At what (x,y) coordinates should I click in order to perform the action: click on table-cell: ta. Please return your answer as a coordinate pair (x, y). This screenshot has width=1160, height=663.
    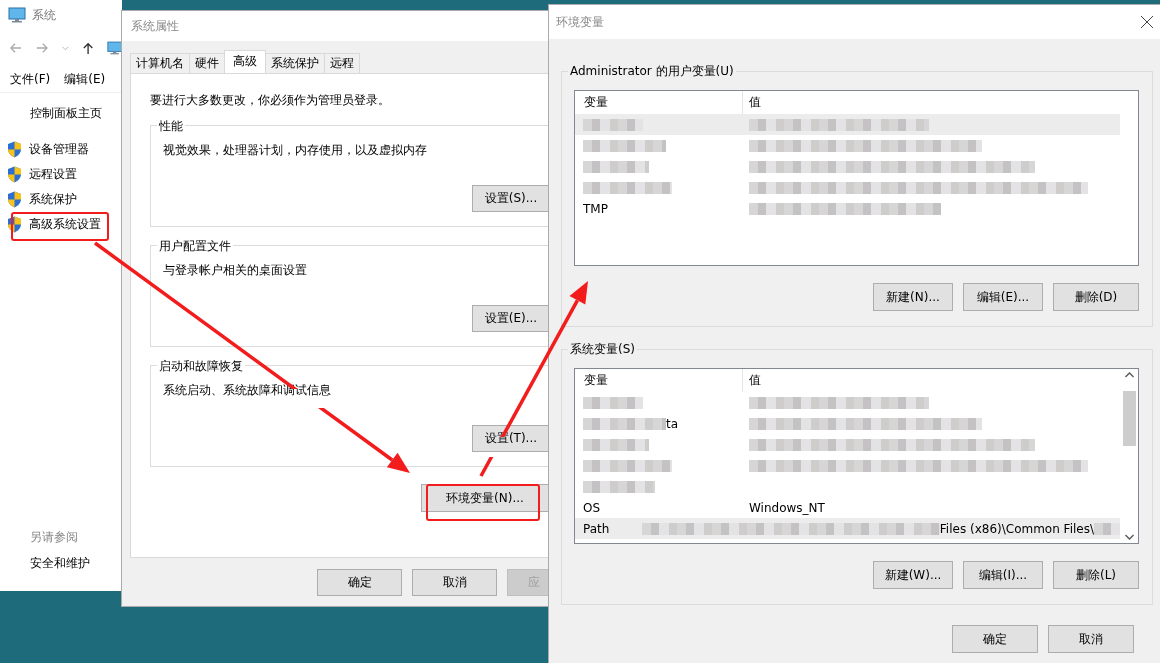
    Looking at the image, I should click on (672, 423).